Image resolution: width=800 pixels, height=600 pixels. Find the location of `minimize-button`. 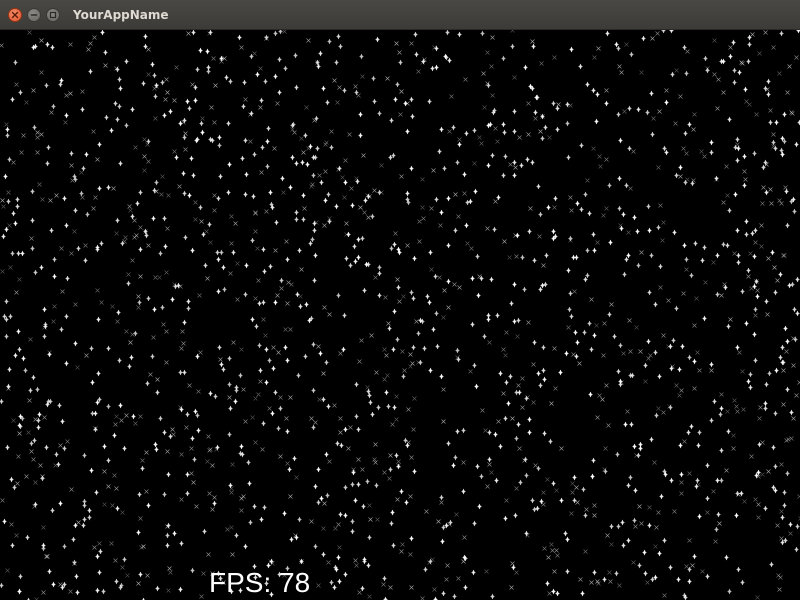

minimize-button is located at coordinates (34, 15).